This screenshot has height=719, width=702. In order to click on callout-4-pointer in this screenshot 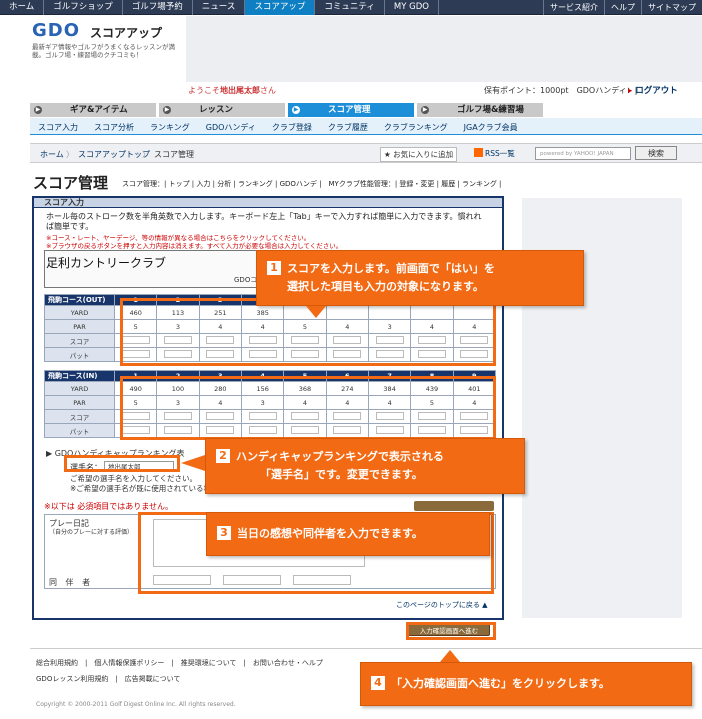, I will do `click(450, 656)`.